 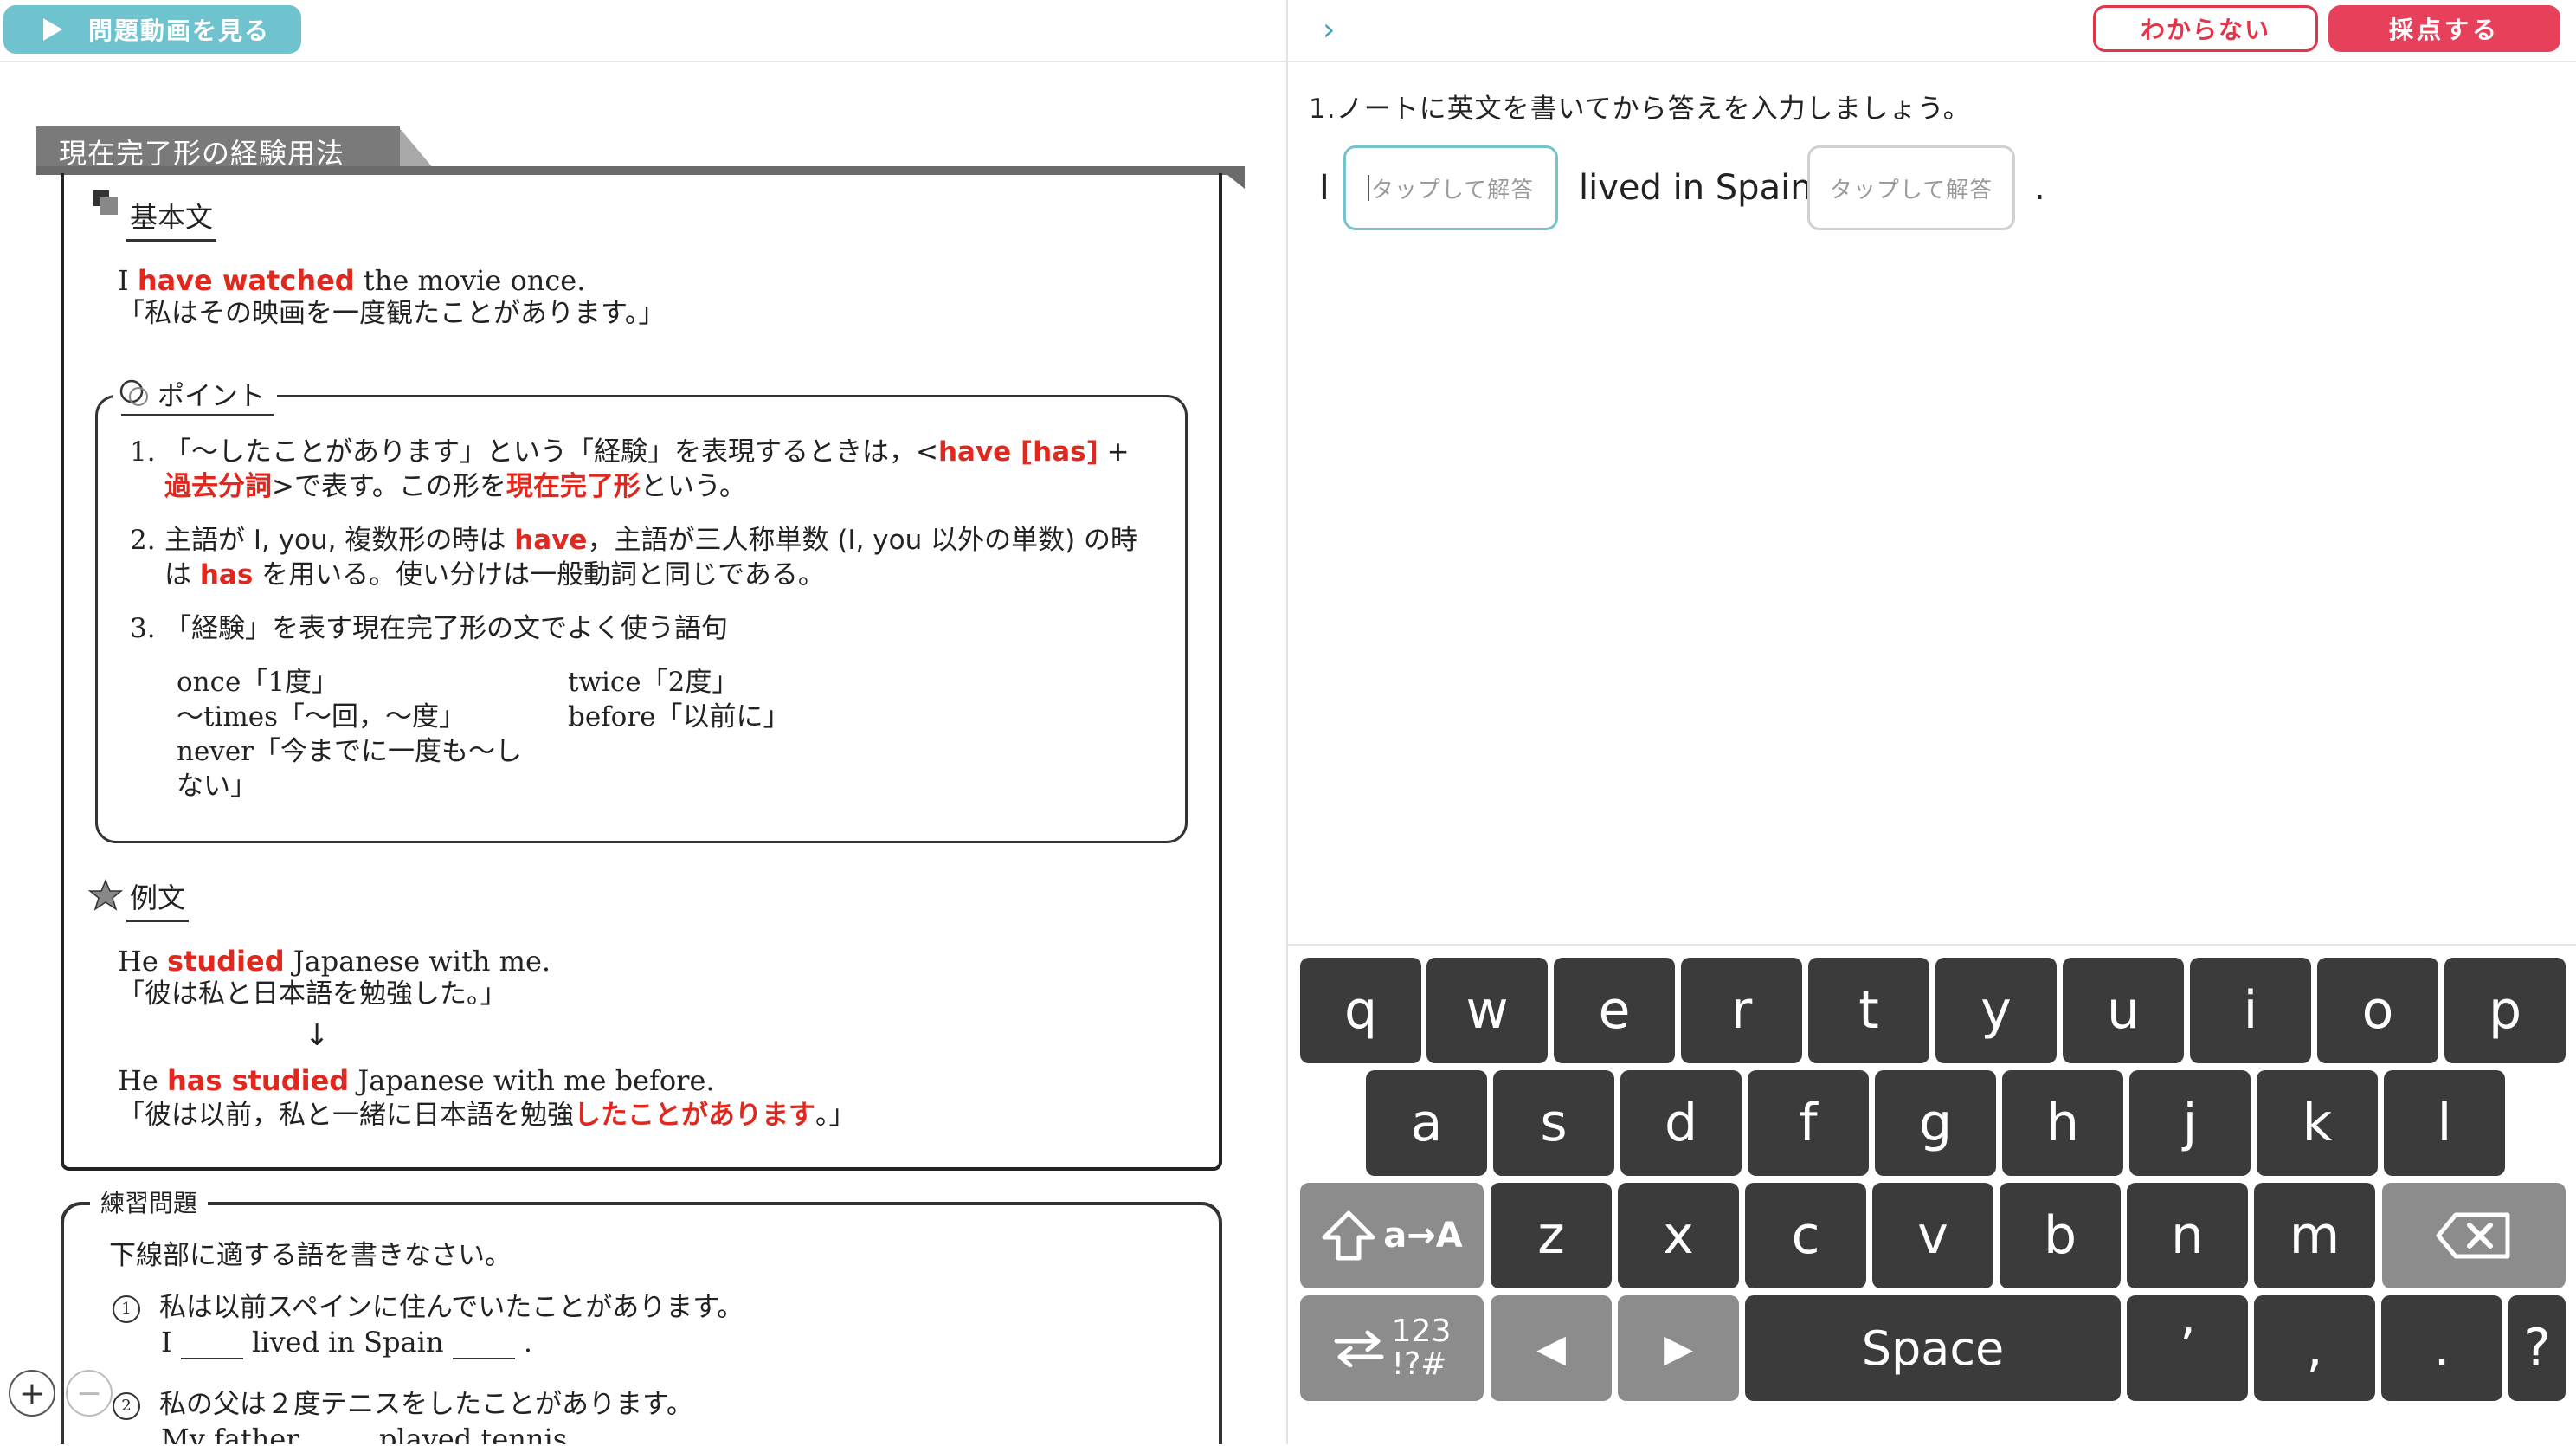 I want to click on zoom-out-button: −, so click(x=89, y=1393).